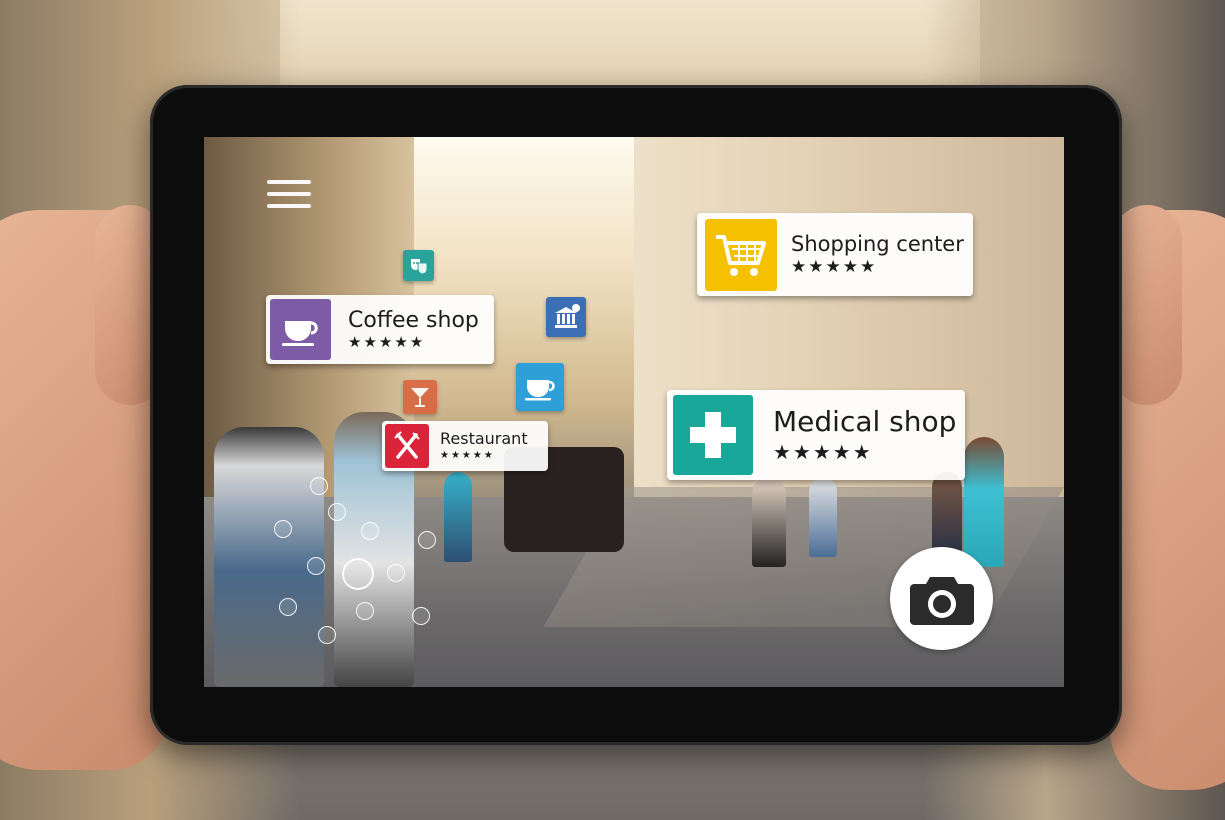 The image size is (1225, 820). I want to click on theater-masks-icon, so click(418, 265).